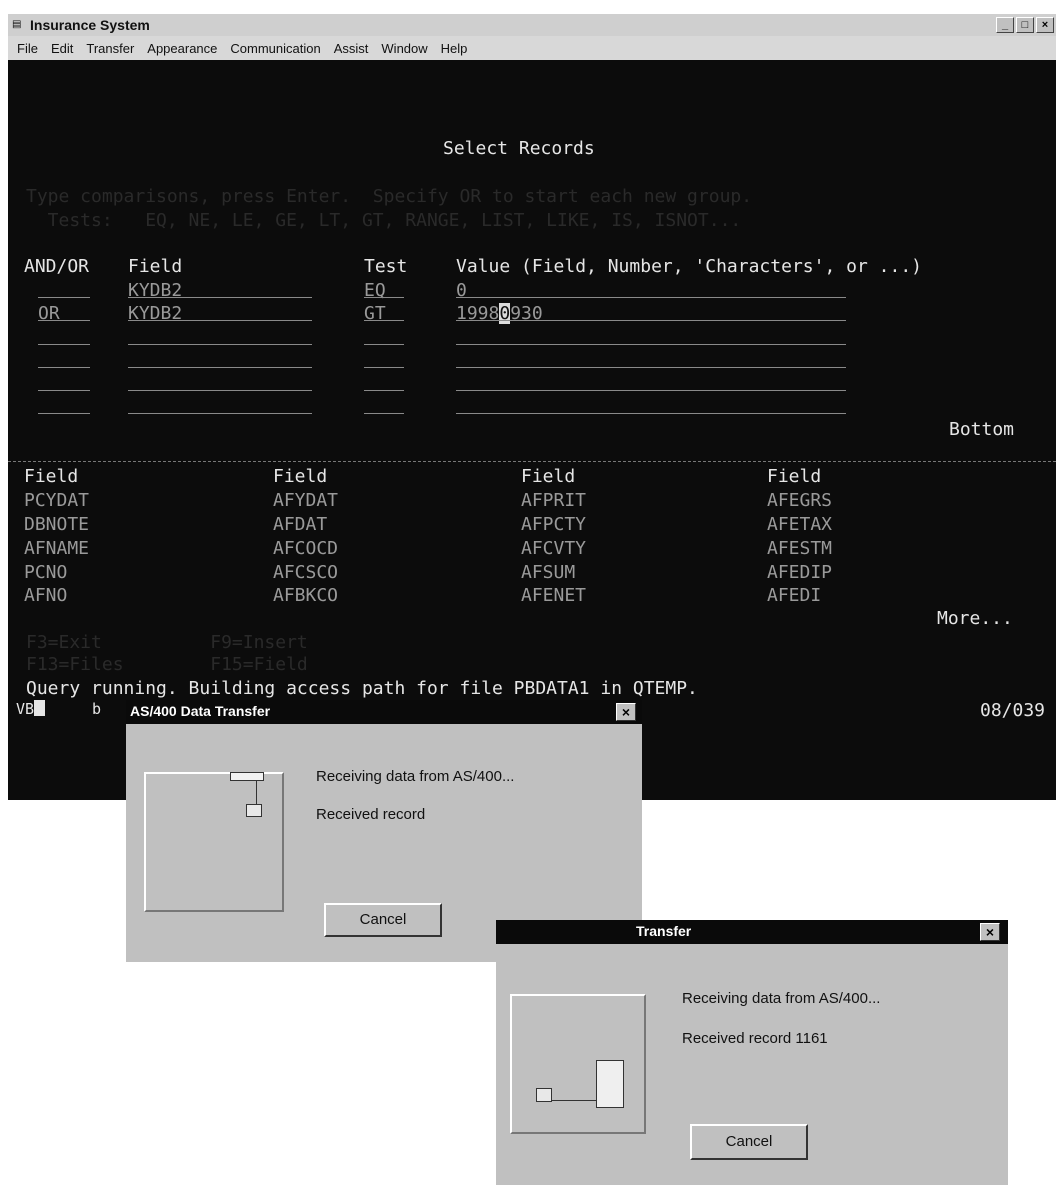 Image resolution: width=1056 pixels, height=1185 pixels. What do you see at coordinates (57, 524) in the screenshot?
I see `field-list-item: DBNOTE` at bounding box center [57, 524].